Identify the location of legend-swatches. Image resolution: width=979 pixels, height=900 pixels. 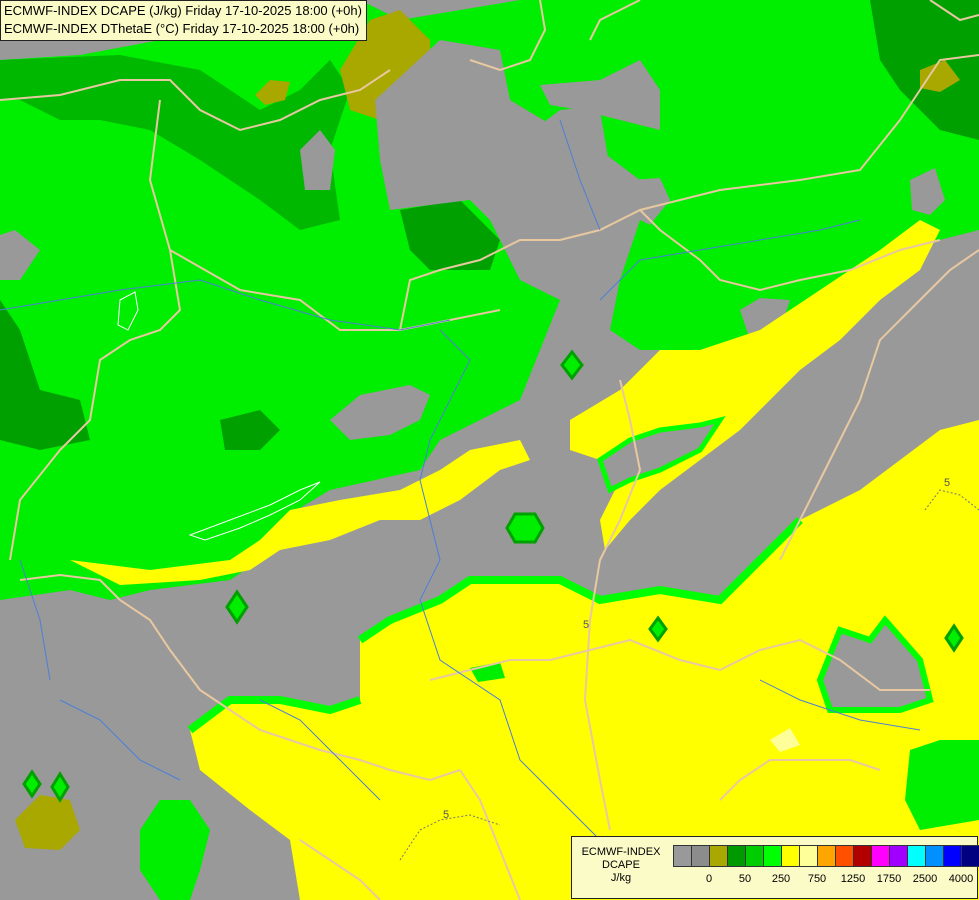
(826, 856).